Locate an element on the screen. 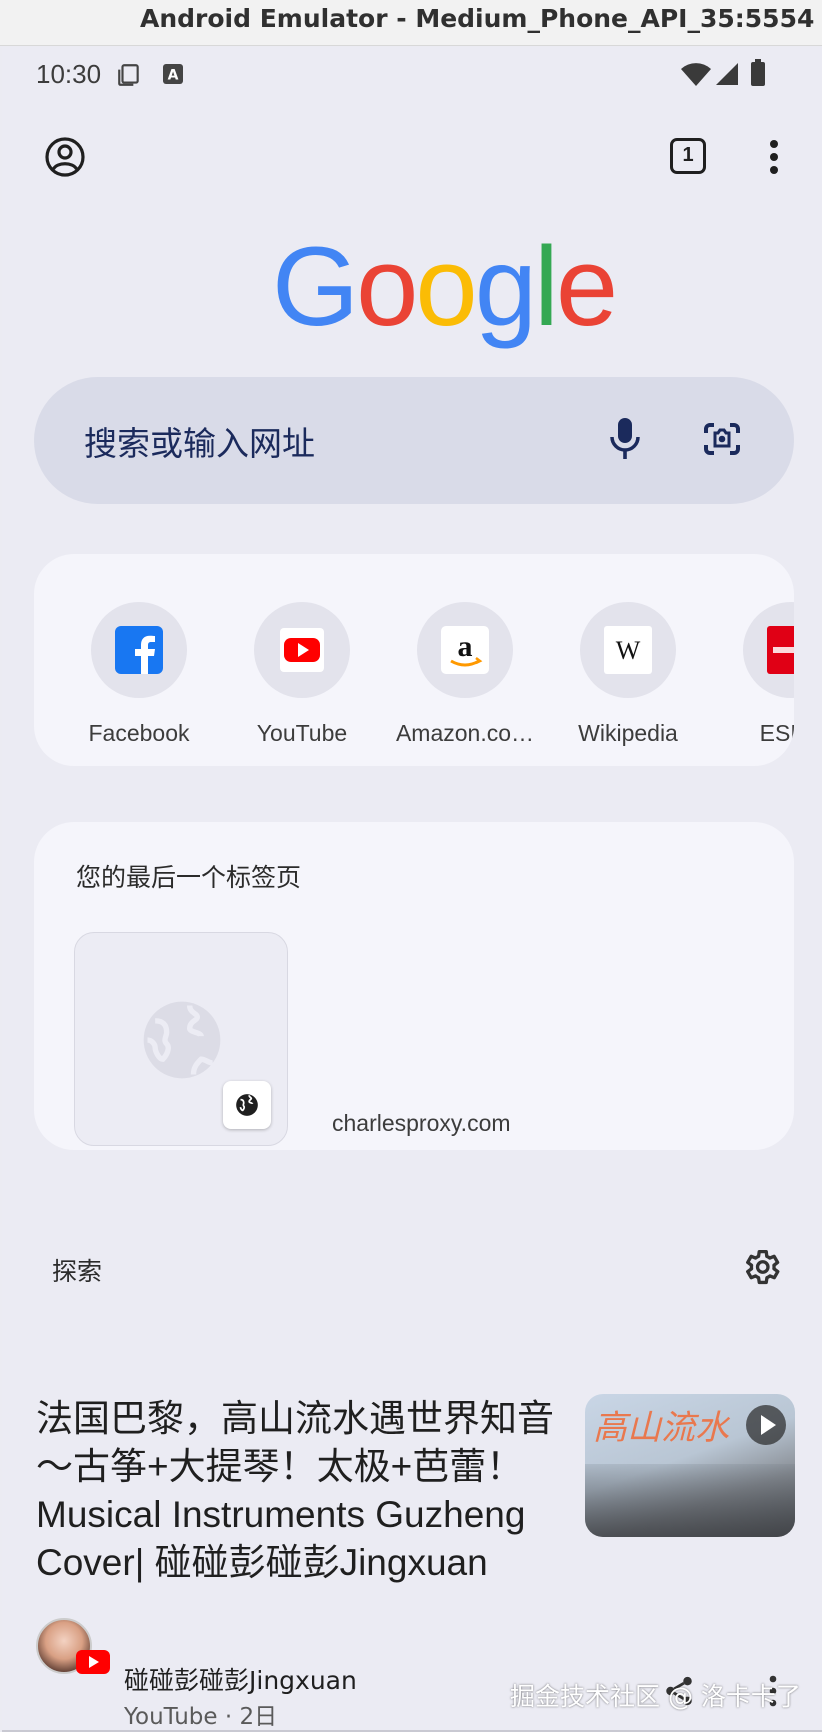 The height and width of the screenshot is (1732, 822). wikipedia-icon: W is located at coordinates (628, 650).